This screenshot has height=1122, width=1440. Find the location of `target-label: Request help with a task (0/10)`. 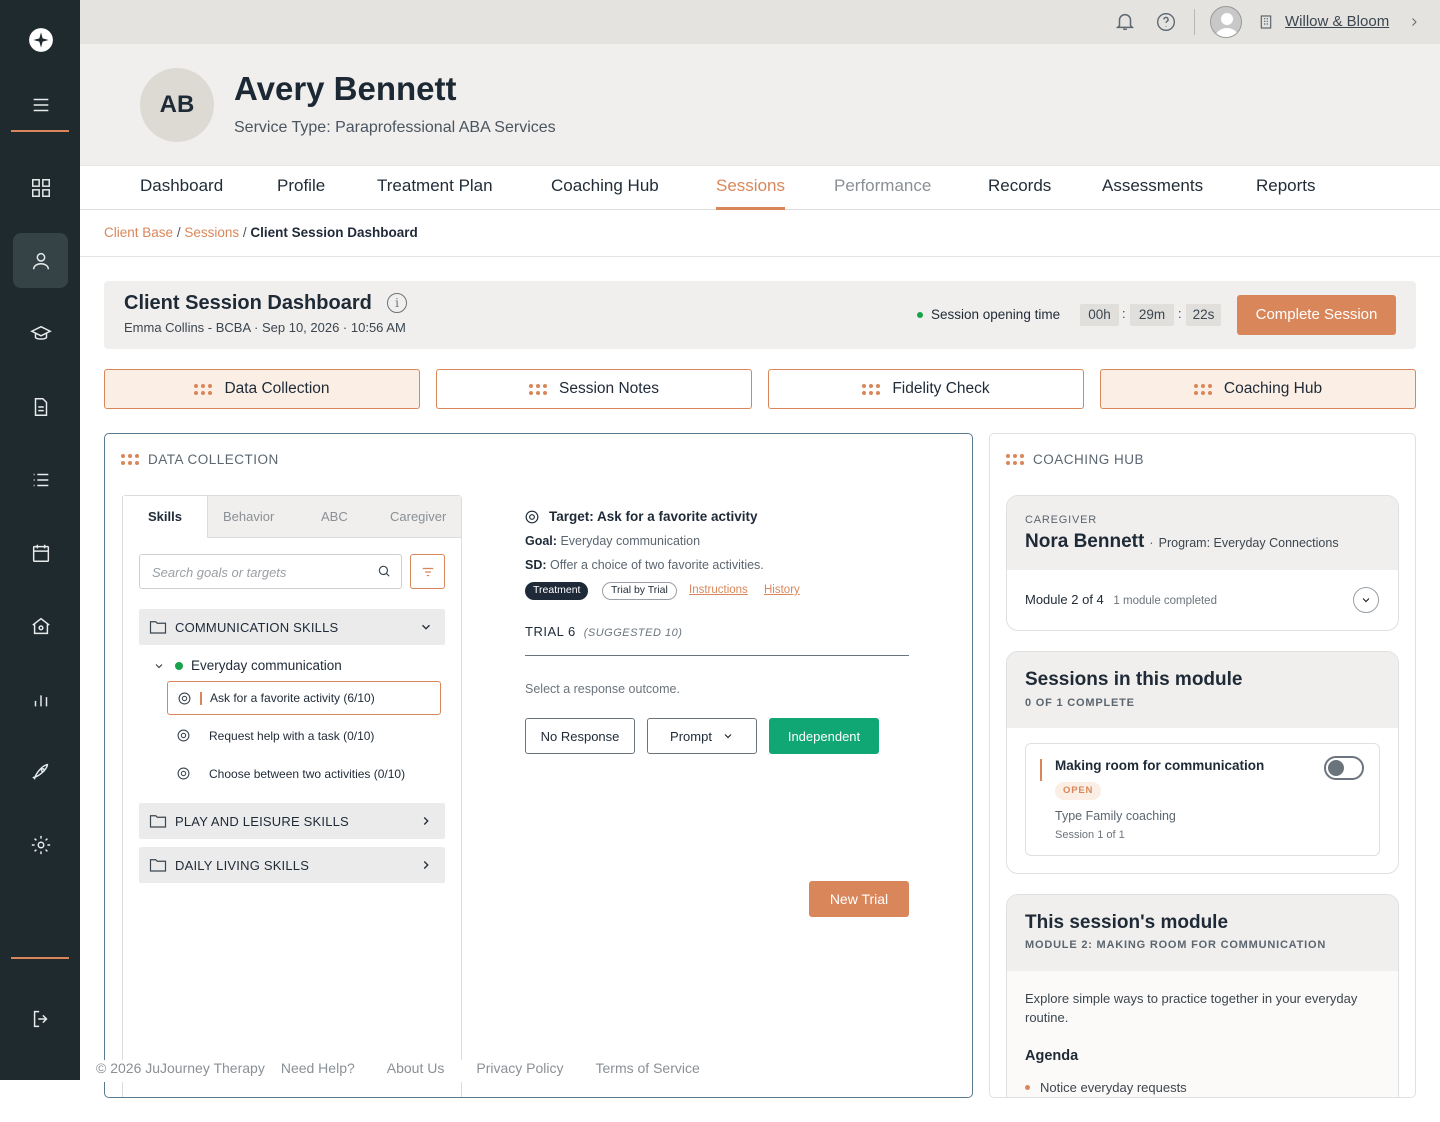

target-label: Request help with a task (0/10) is located at coordinates (292, 736).